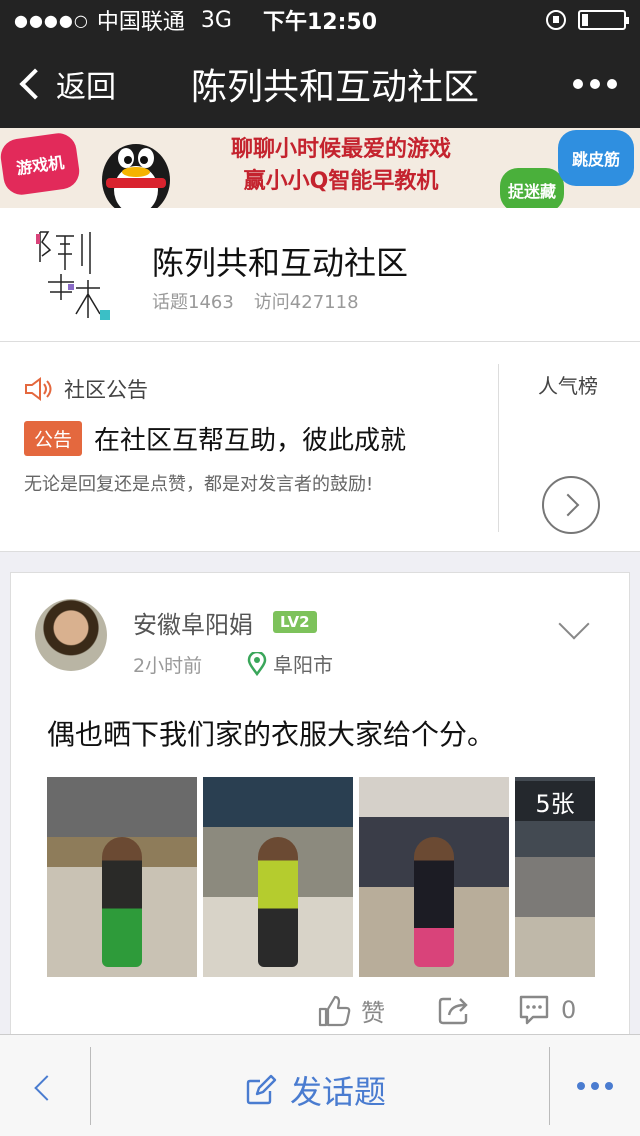  What do you see at coordinates (86, 87) in the screenshot?
I see `back-label: 返回` at bounding box center [86, 87].